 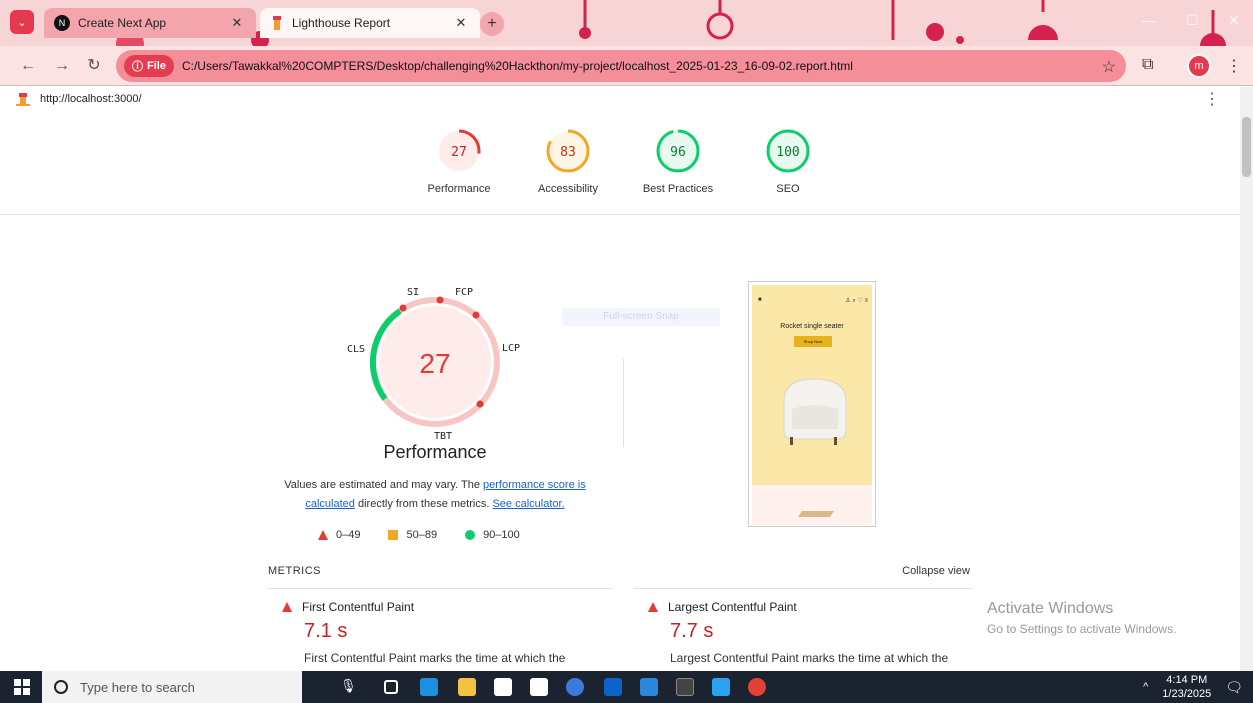 What do you see at coordinates (443, 436) in the screenshot?
I see `label-tbt: TBT` at bounding box center [443, 436].